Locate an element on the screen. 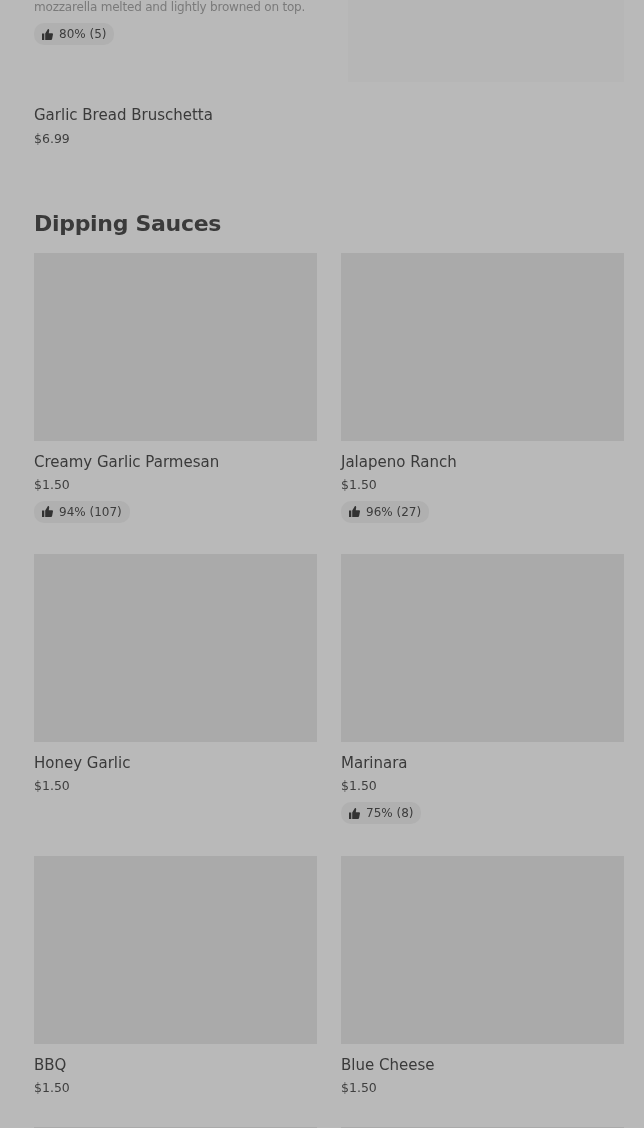 This screenshot has height=1128, width=644. rating-badge: 80% (5) is located at coordinates (74, 34).